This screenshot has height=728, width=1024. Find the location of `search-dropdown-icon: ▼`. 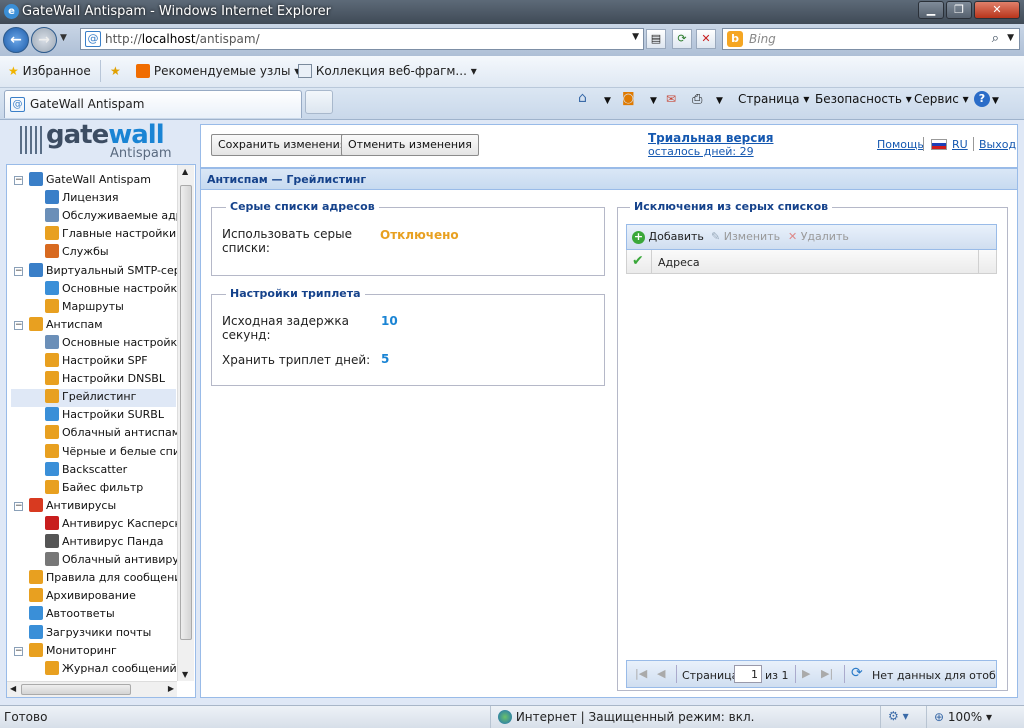

search-dropdown-icon: ▼ is located at coordinates (1010, 38).